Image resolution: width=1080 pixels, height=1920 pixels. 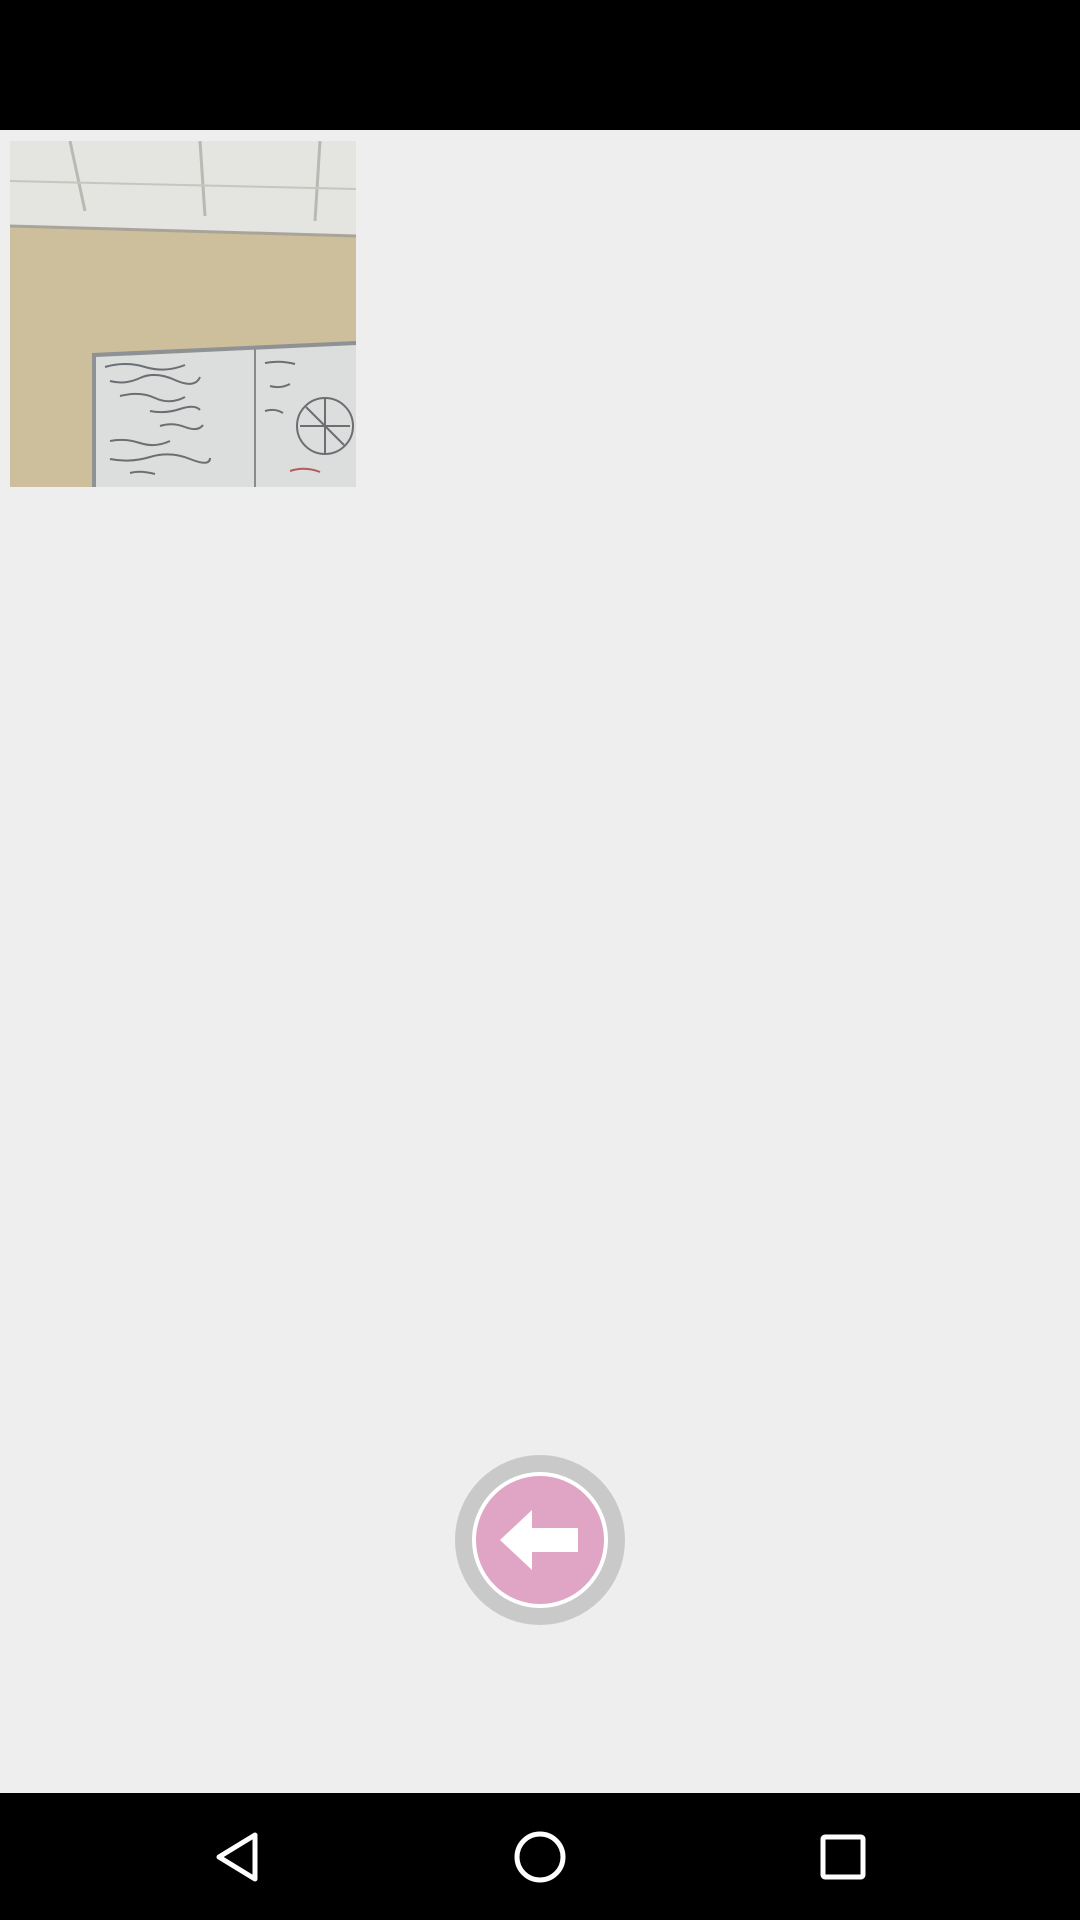 I want to click on nav-back-button, so click(x=237, y=1856).